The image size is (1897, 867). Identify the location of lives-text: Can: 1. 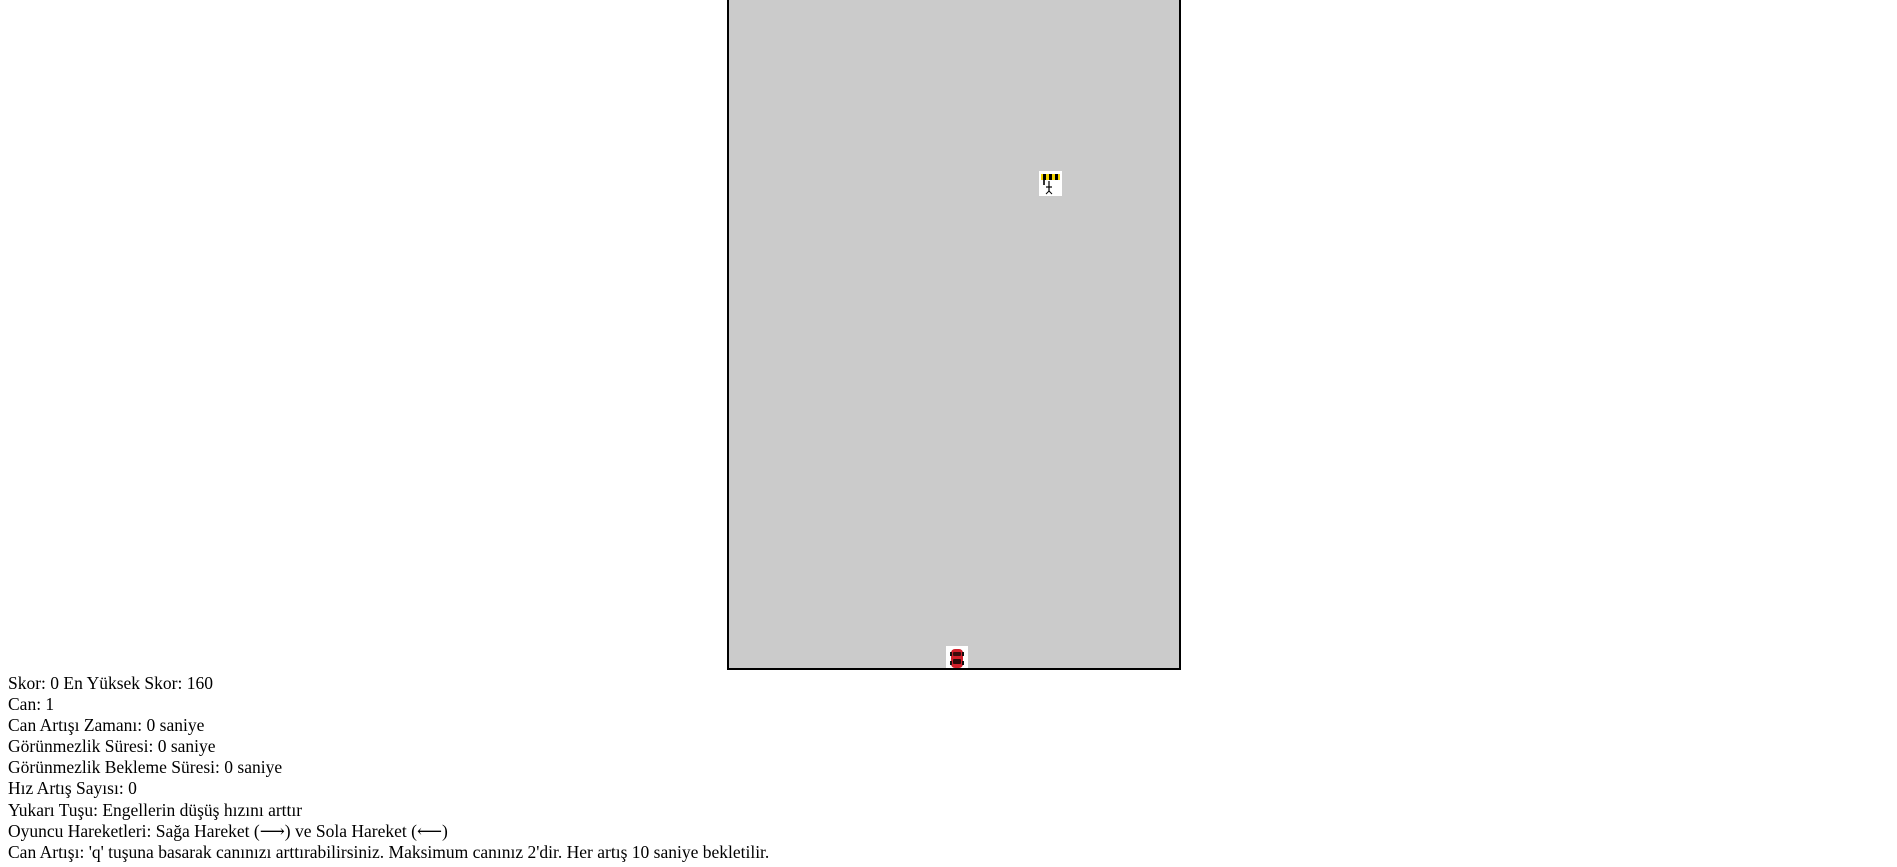
(31, 704).